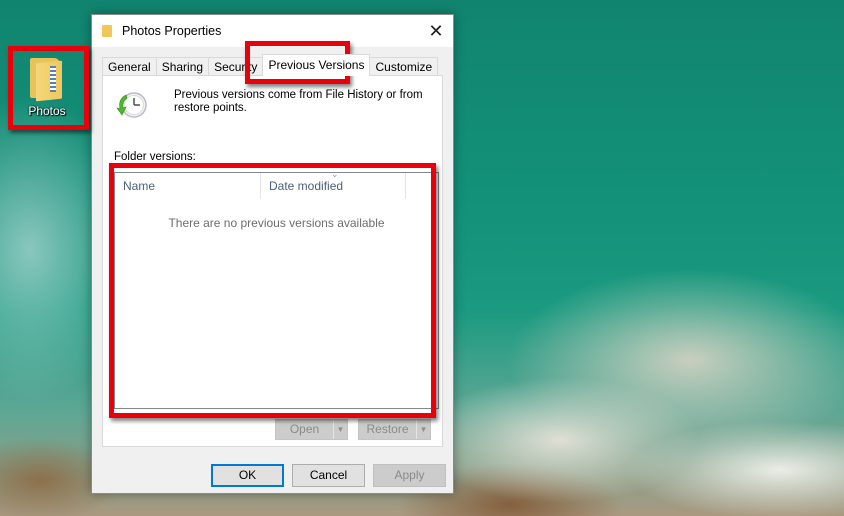 The image size is (844, 516). I want to click on restore-clock-icon, so click(131, 105).